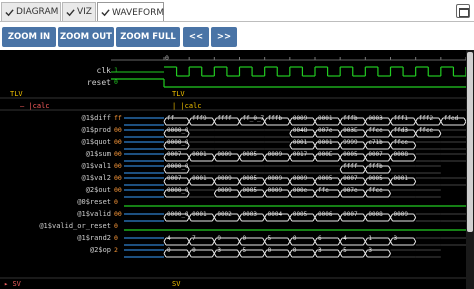 The height and width of the screenshot is (289, 474). What do you see at coordinates (103, 70) in the screenshot?
I see `signal-name-clk: clk` at bounding box center [103, 70].